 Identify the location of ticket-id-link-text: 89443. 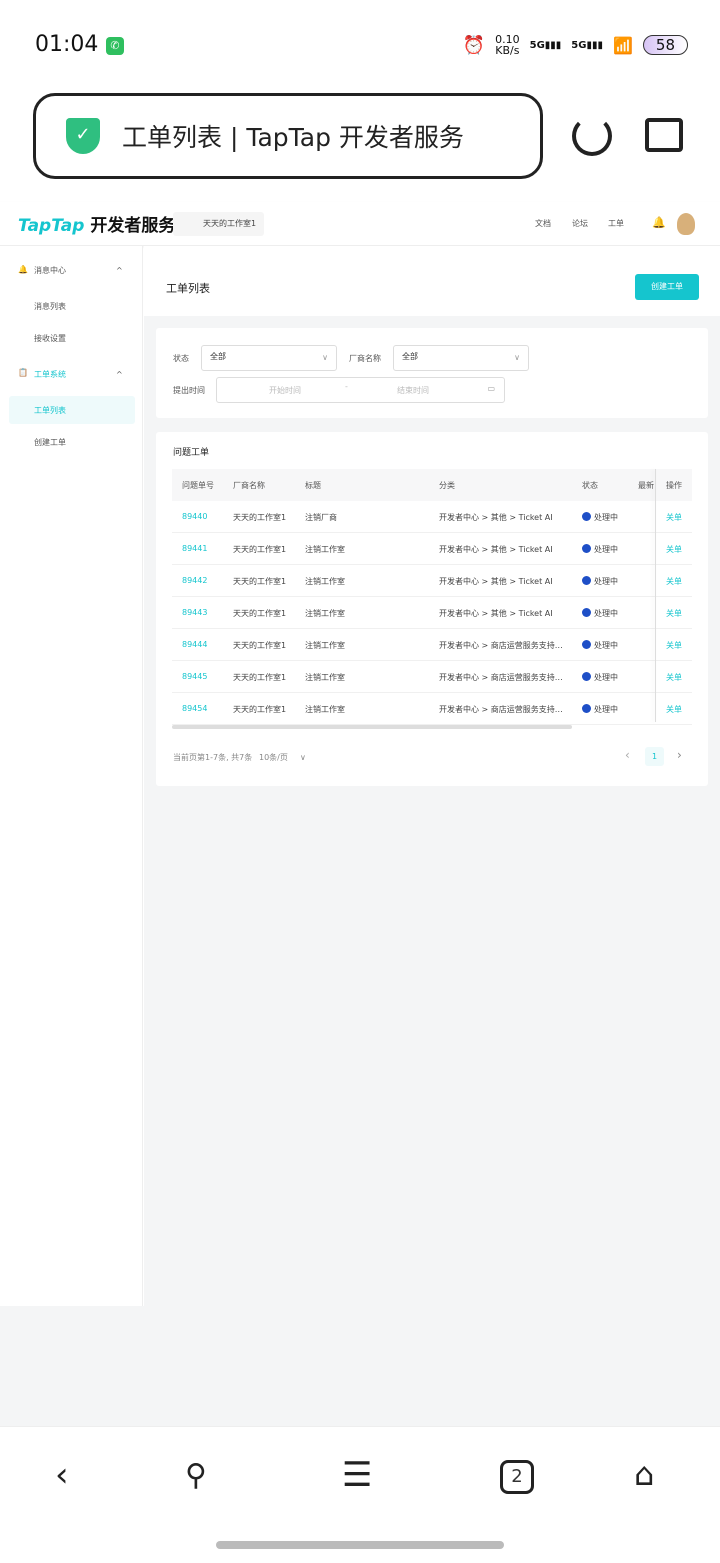
(195, 612).